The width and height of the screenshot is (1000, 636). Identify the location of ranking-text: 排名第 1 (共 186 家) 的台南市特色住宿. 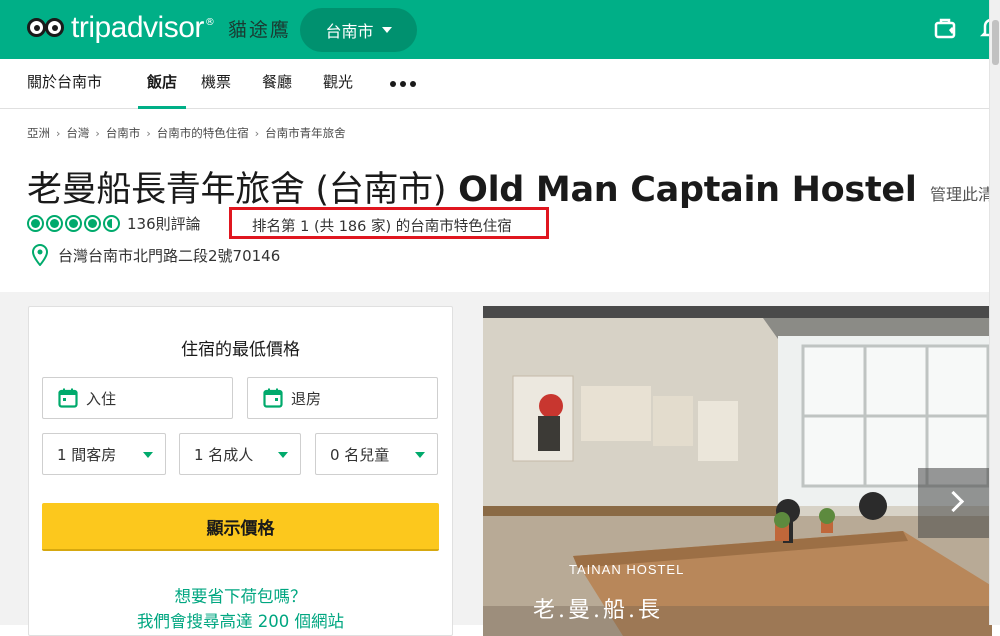
(382, 225).